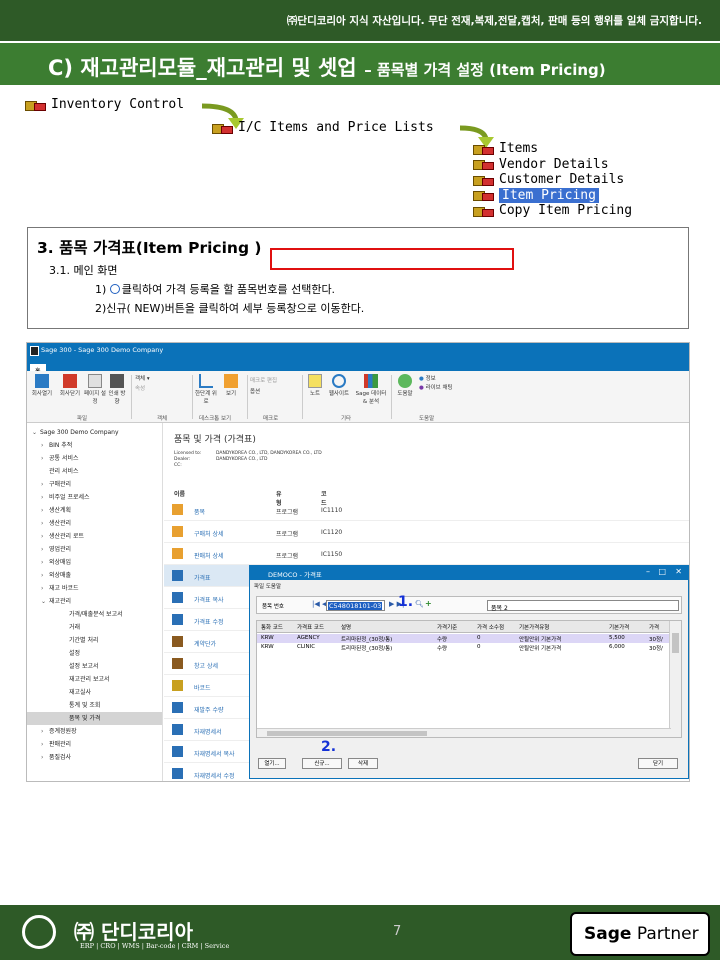  I want to click on grid-cell: 트리마된정_(30정/통), so click(367, 649).